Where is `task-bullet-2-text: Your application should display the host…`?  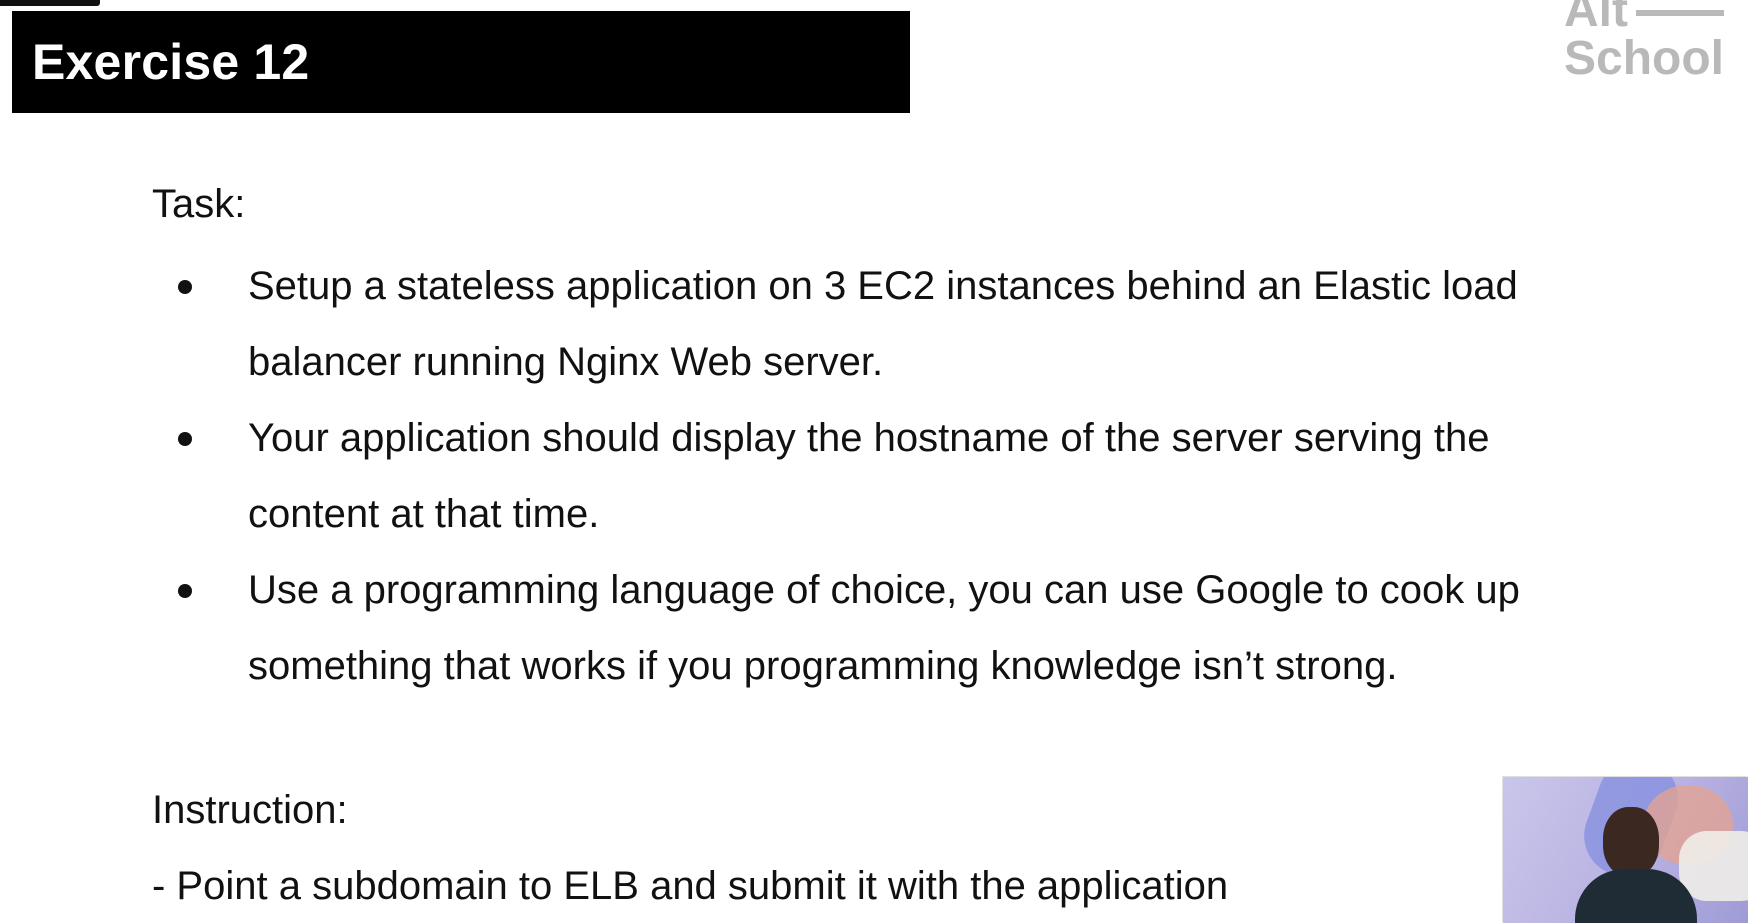
task-bullet-2-text: Your application should display the host… is located at coordinates (869, 476).